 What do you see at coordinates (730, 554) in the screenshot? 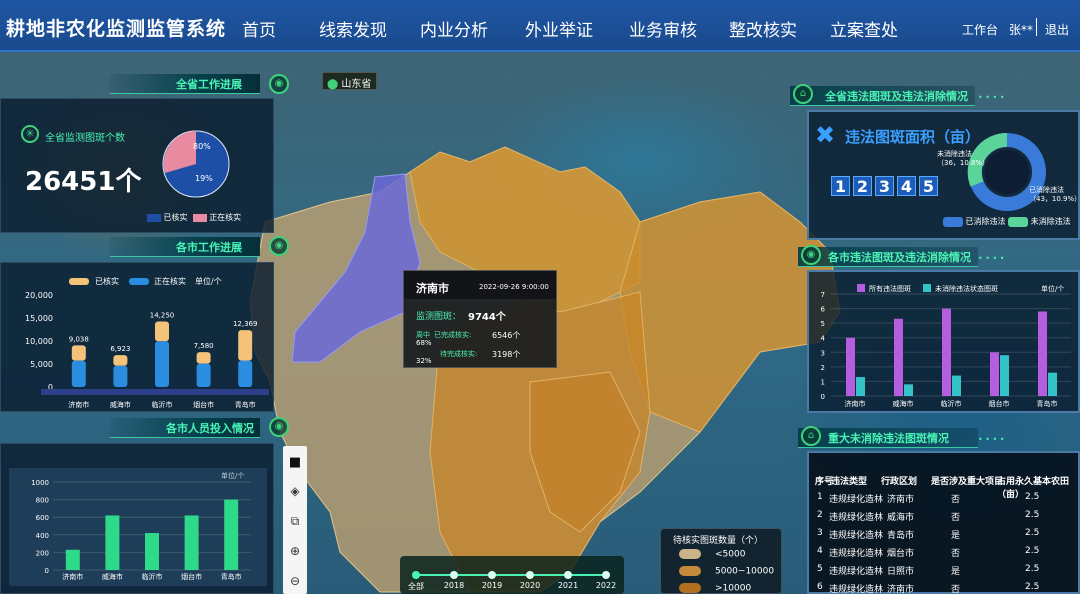
I see `legend-label: <5000` at bounding box center [730, 554].